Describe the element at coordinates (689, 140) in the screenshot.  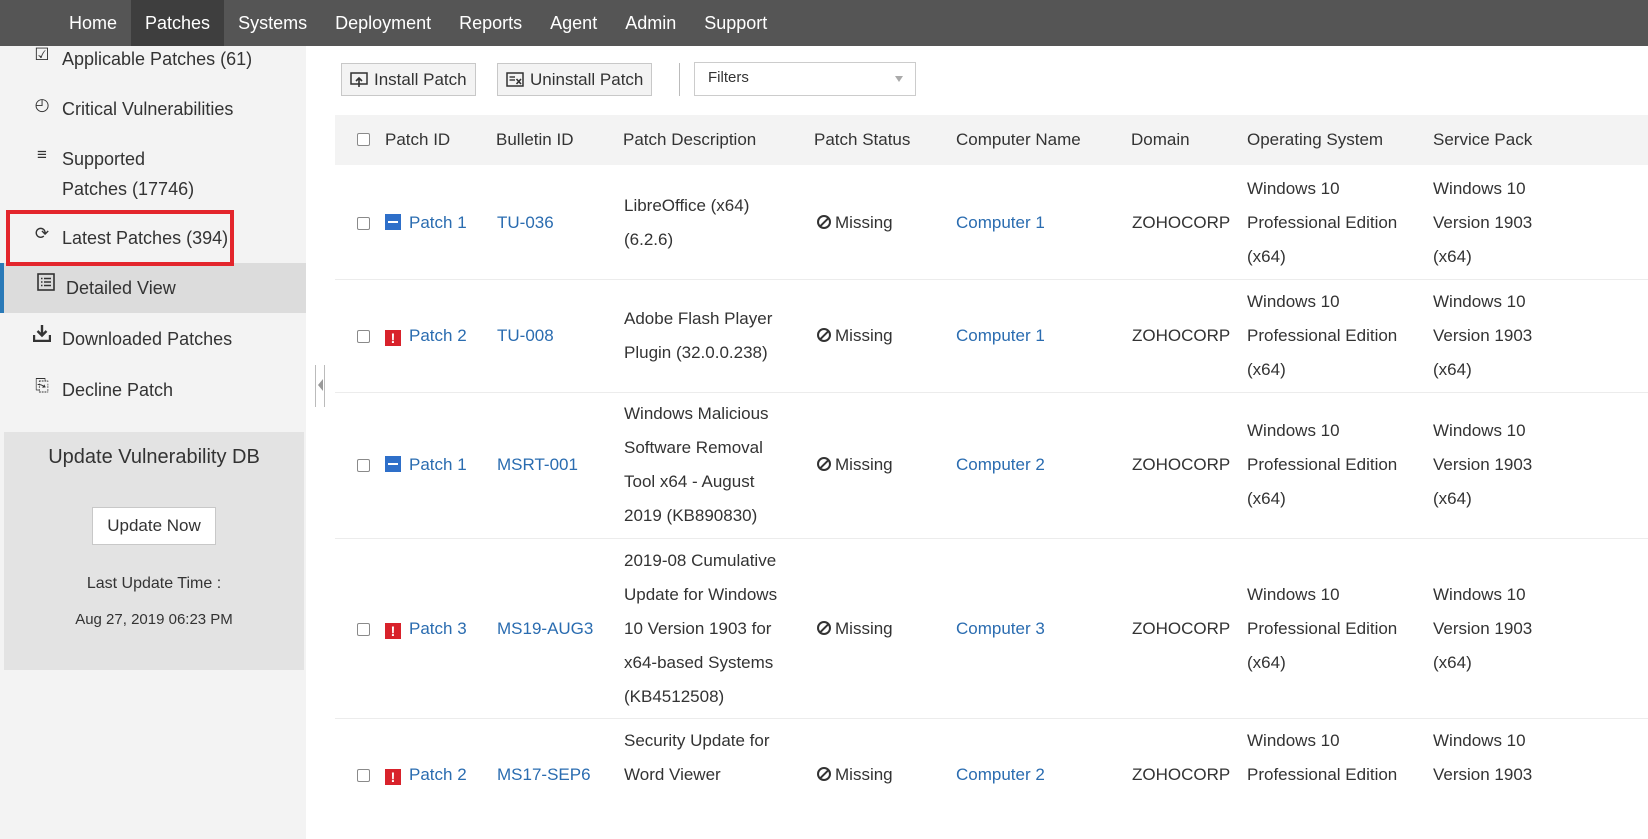
I see `col-patch-description: Patch Description` at that location.